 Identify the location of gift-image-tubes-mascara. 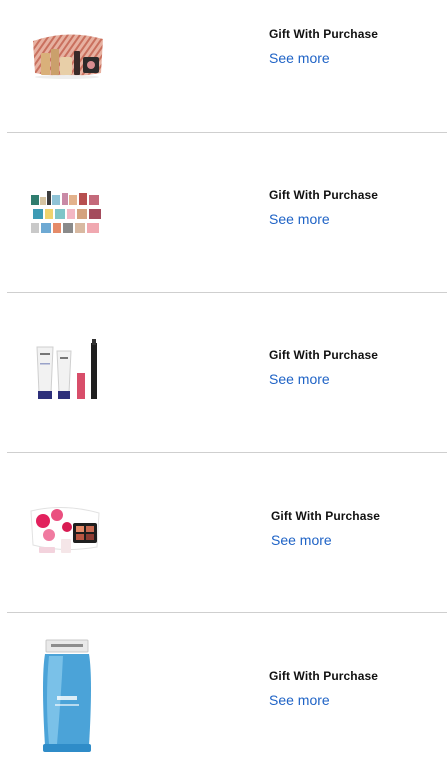
(67, 373).